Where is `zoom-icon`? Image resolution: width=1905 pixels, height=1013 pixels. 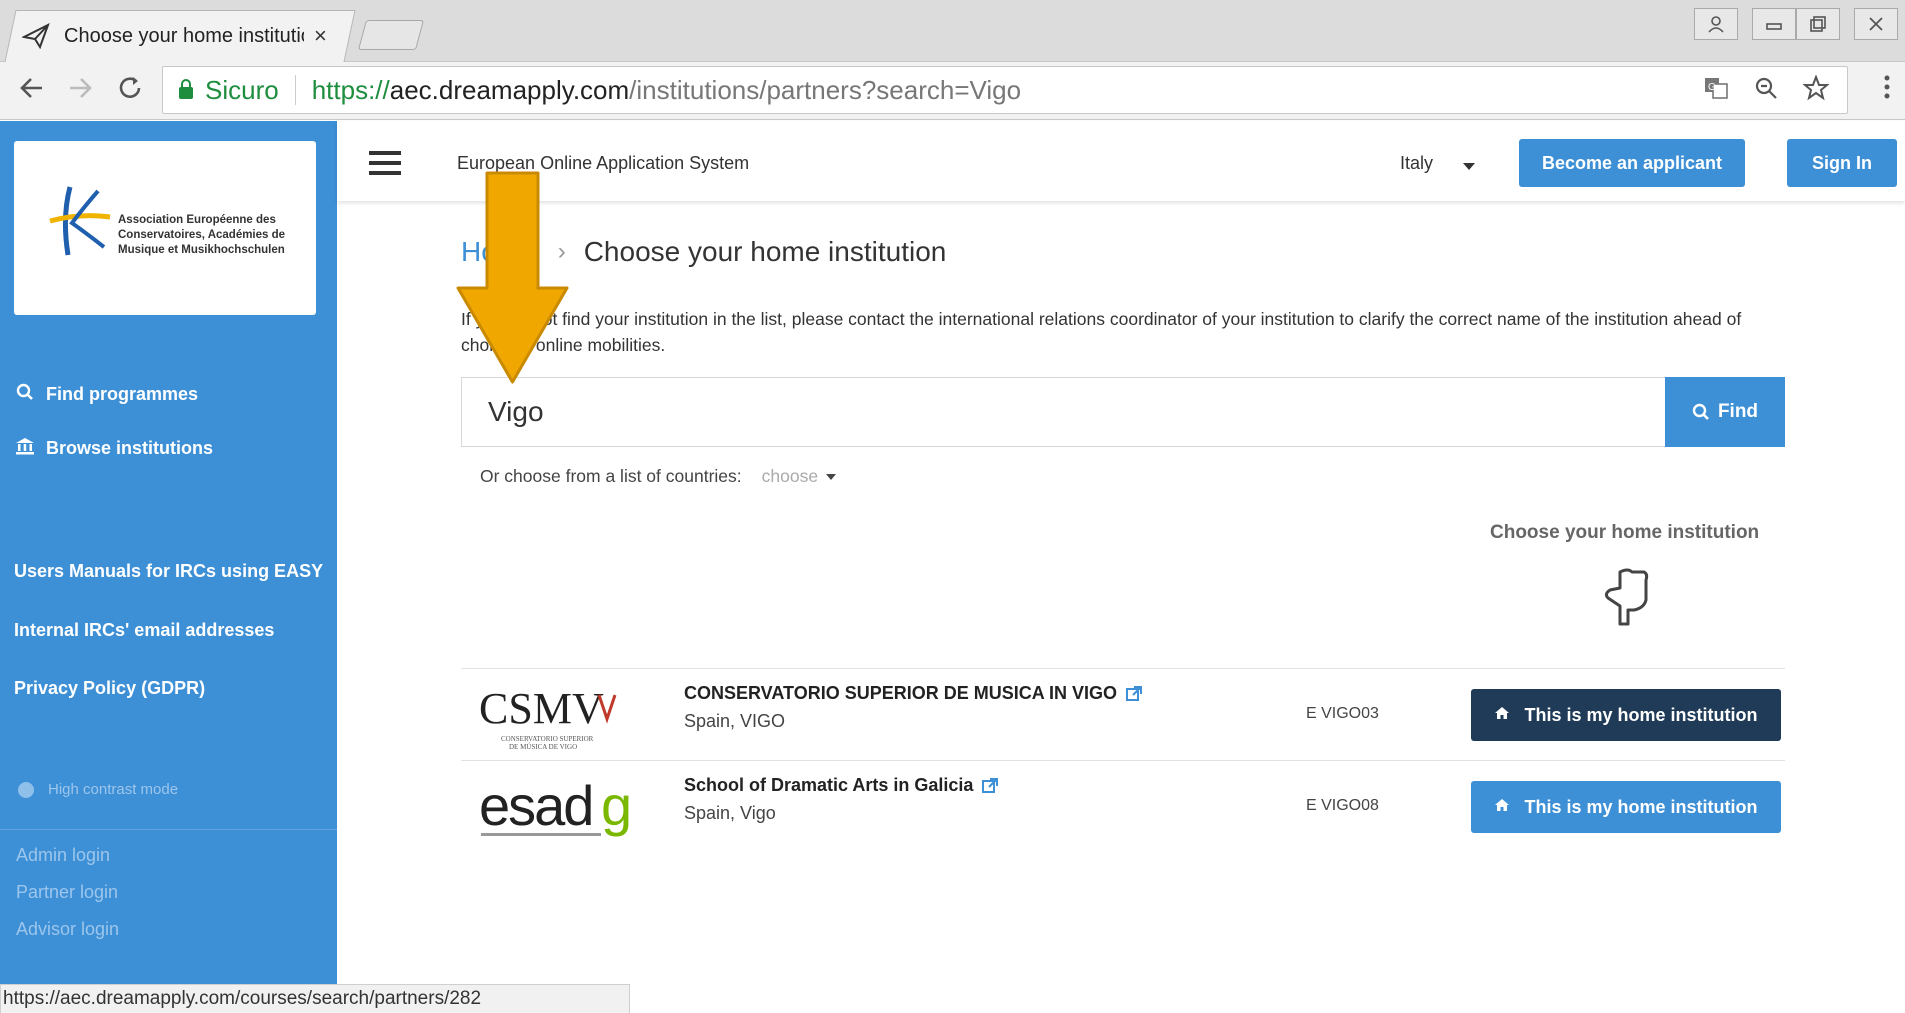 zoom-icon is located at coordinates (1766, 88).